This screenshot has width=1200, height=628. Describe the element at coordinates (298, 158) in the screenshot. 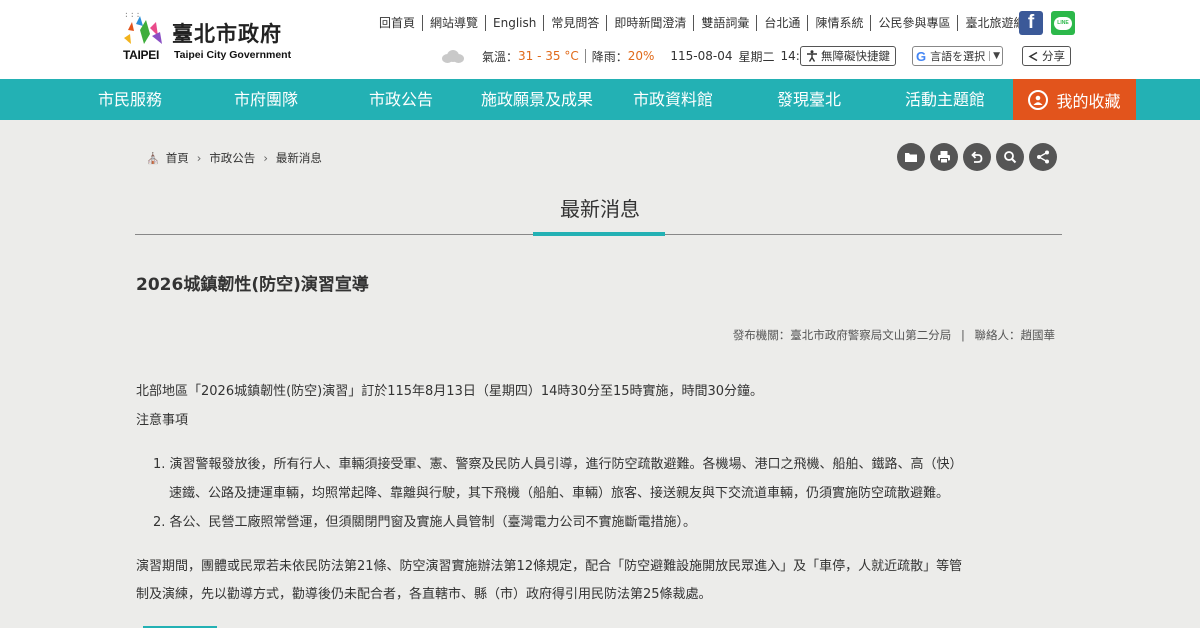

I see `breadcrumb-current: 最新消息` at that location.